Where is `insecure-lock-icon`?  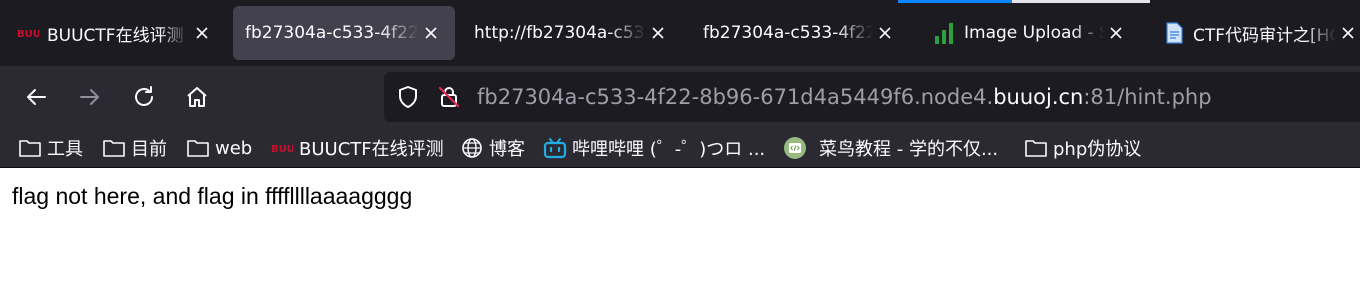 insecure-lock-icon is located at coordinates (449, 97).